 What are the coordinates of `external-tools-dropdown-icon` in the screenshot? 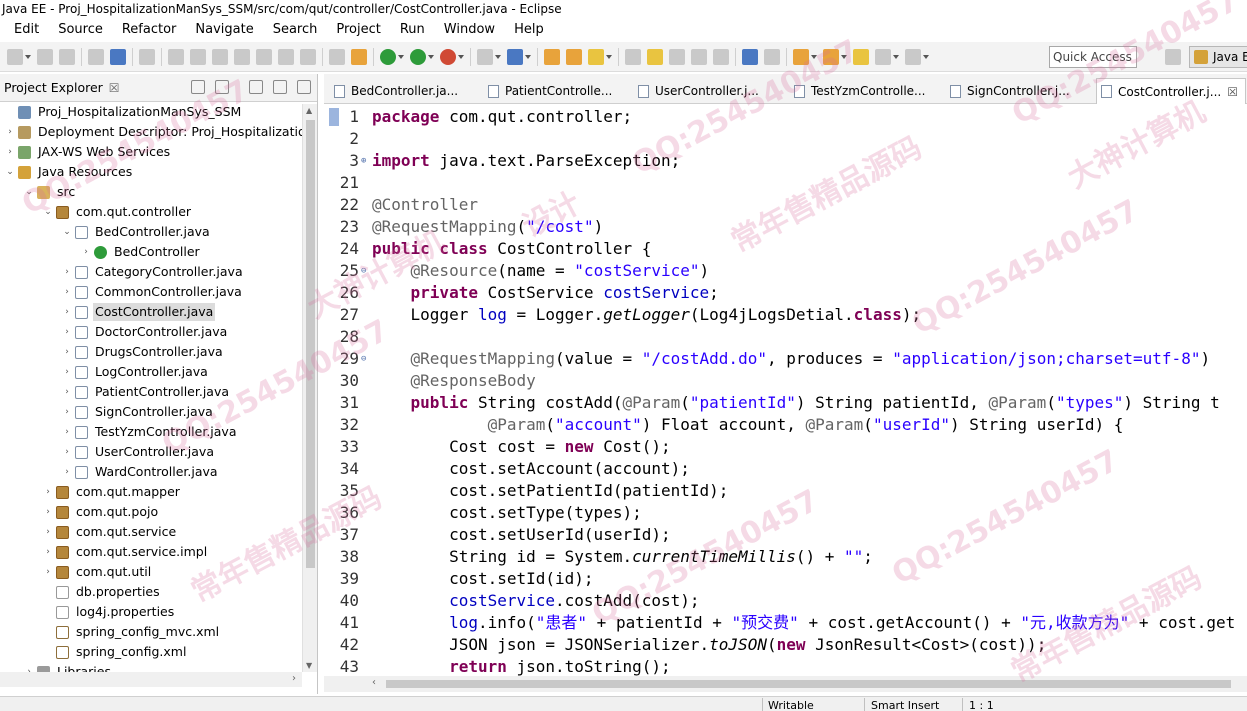 It's located at (461, 56).